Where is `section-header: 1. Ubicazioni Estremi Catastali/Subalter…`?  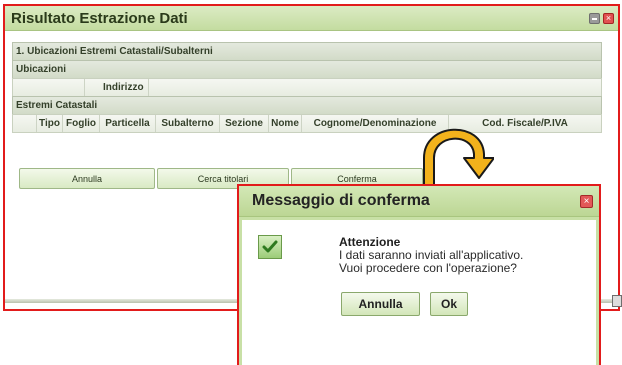 section-header: 1. Ubicazioni Estremi Catastali/Subalter… is located at coordinates (307, 51).